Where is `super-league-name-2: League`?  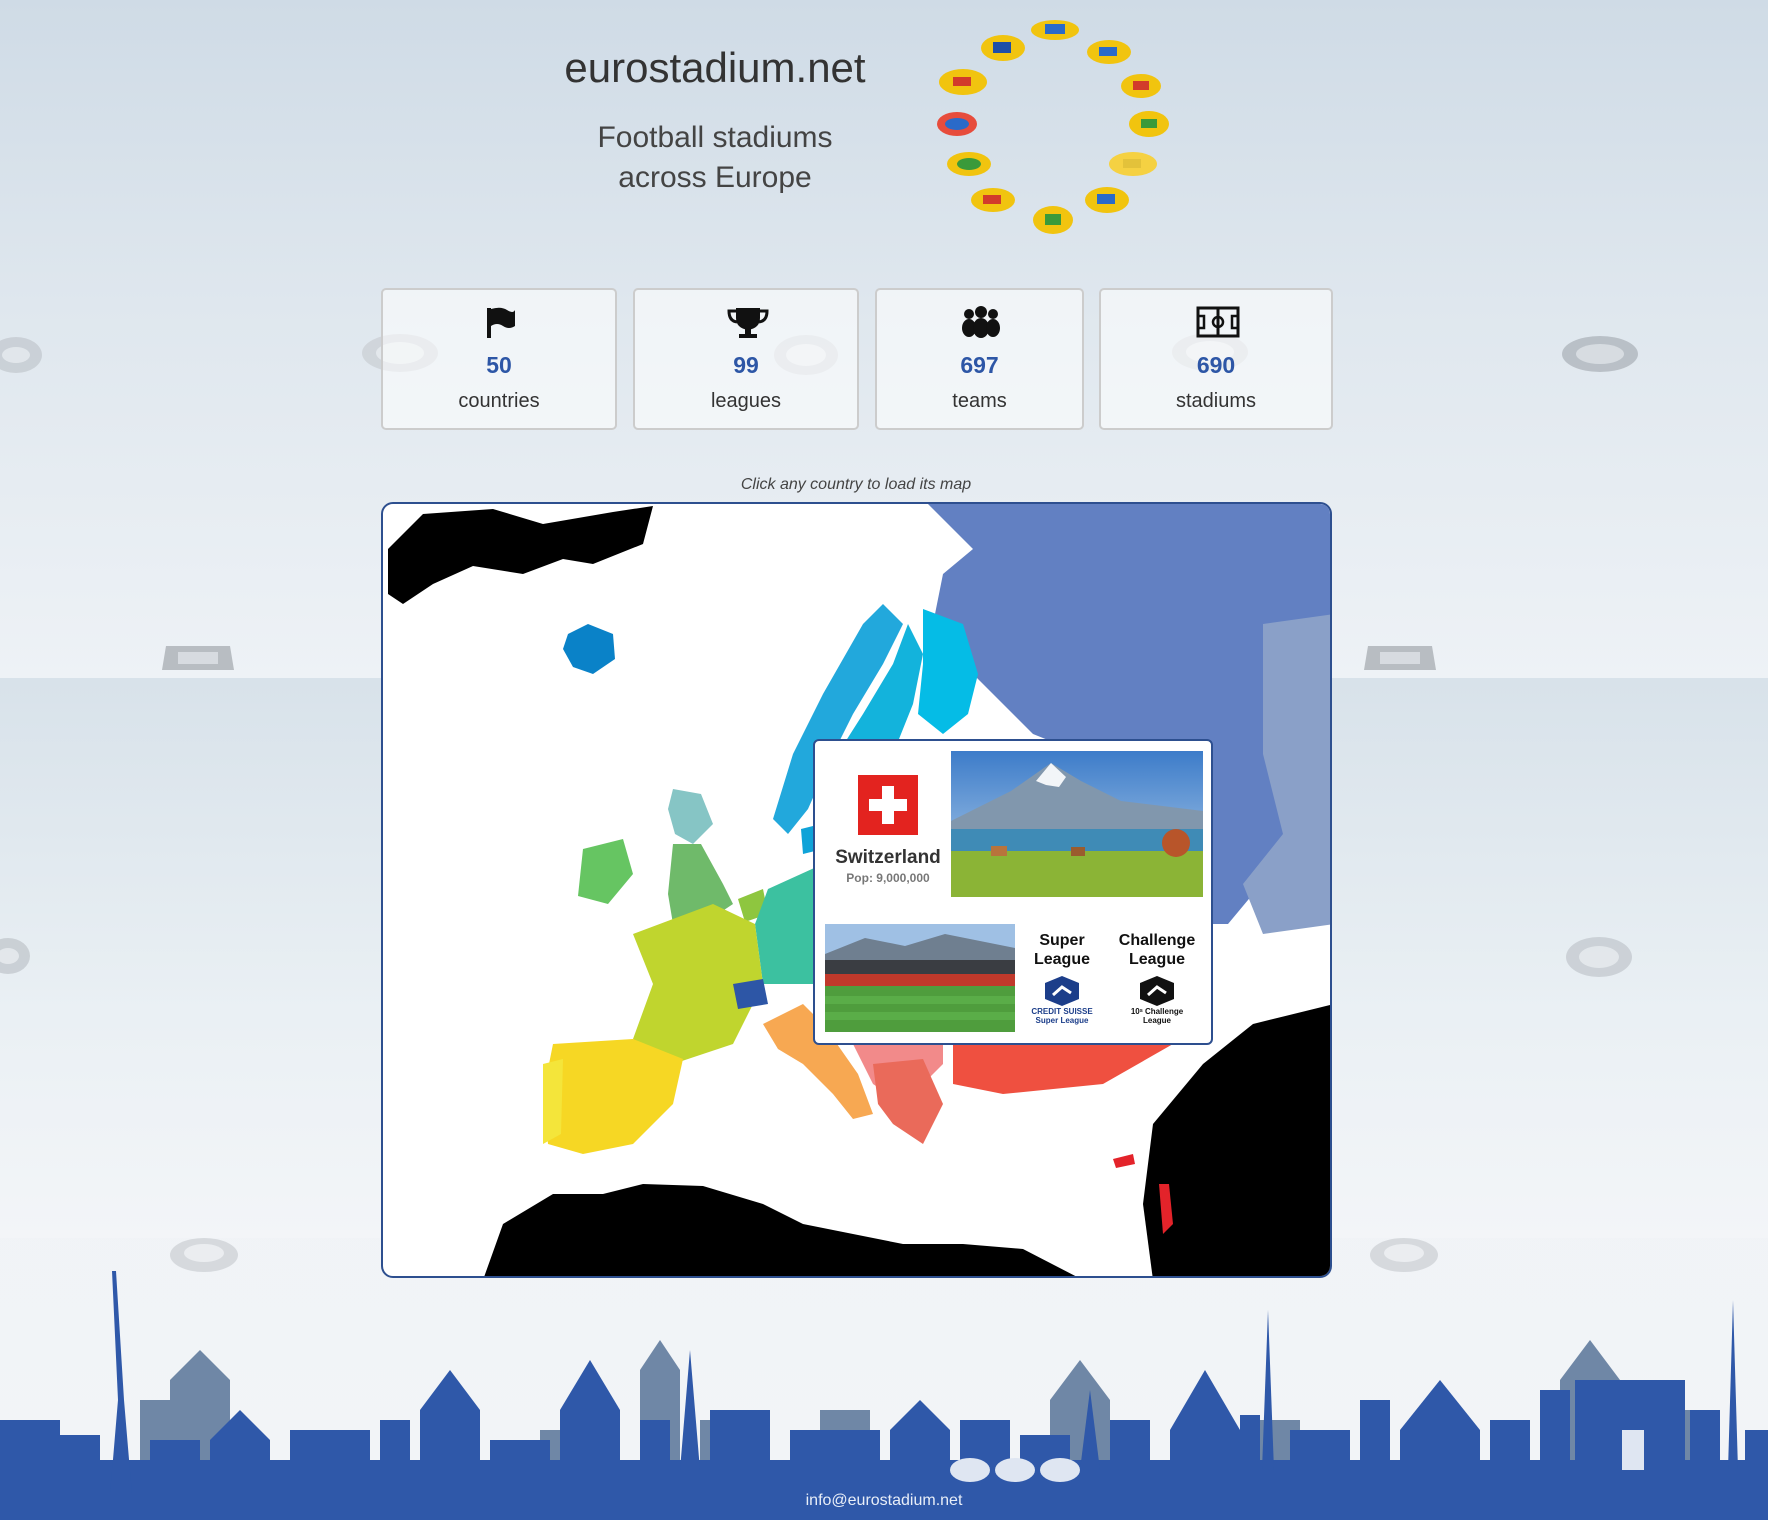
super-league-name-2: League is located at coordinates (1061, 959).